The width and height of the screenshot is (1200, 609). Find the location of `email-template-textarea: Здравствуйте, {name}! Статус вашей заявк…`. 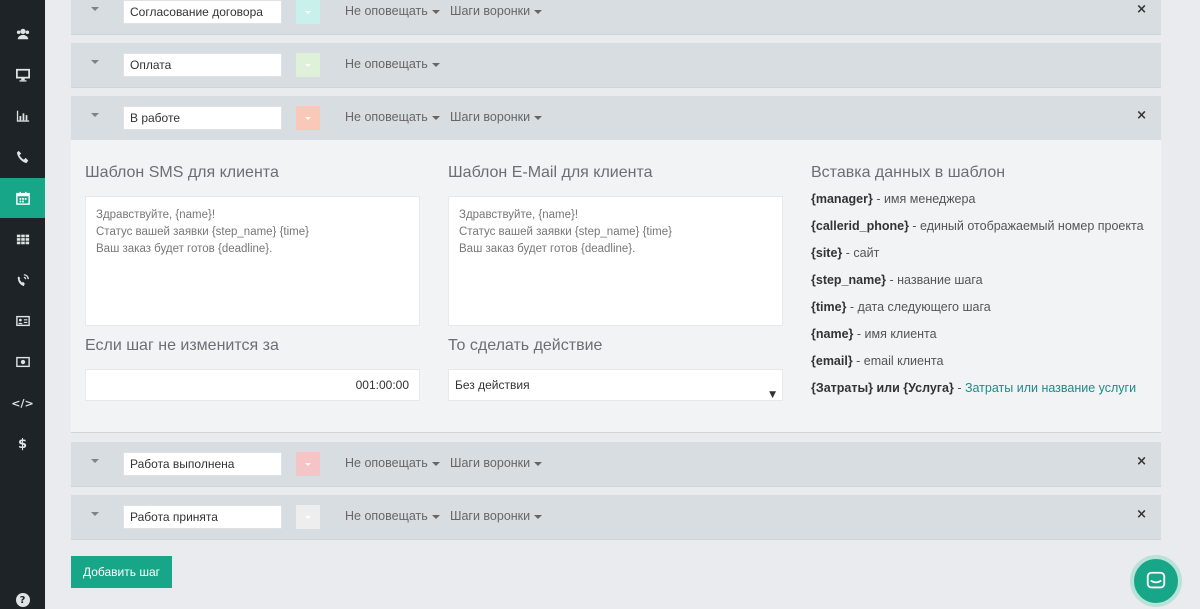

email-template-textarea: Здравствуйте, {name}! Статус вашей заявк… is located at coordinates (615, 261).